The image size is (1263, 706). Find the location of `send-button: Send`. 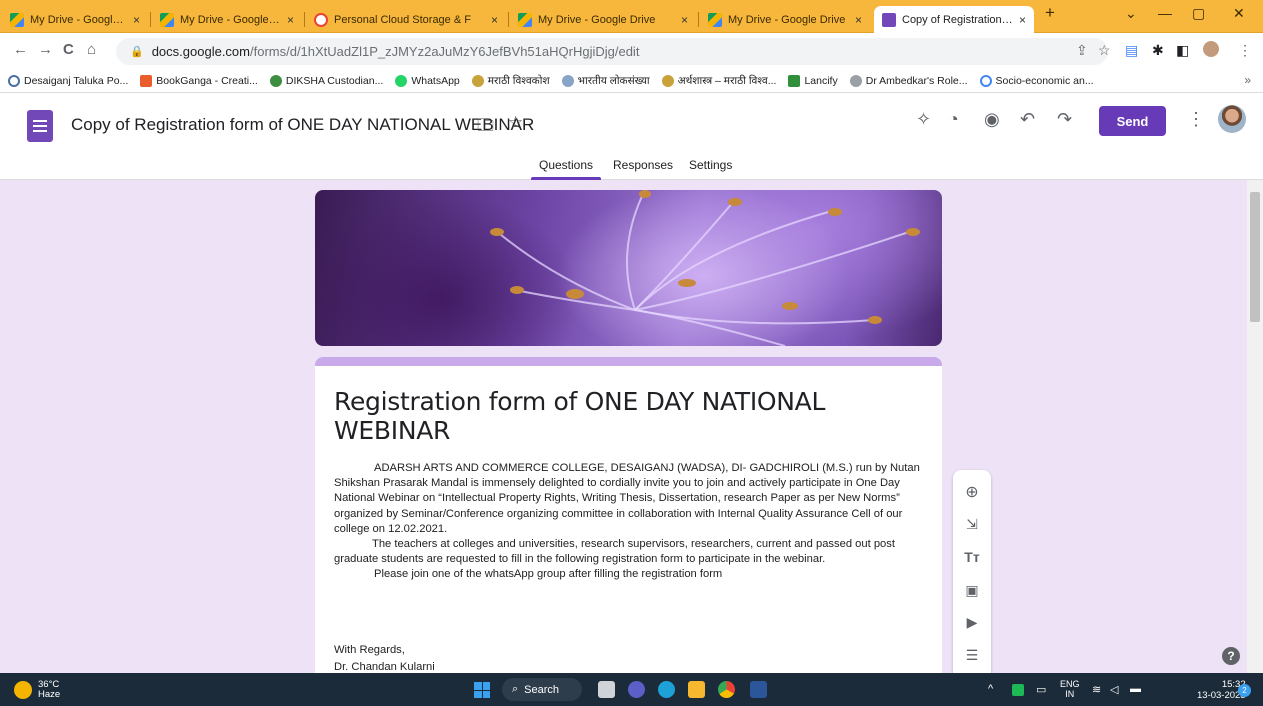

send-button: Send is located at coordinates (1132, 121).